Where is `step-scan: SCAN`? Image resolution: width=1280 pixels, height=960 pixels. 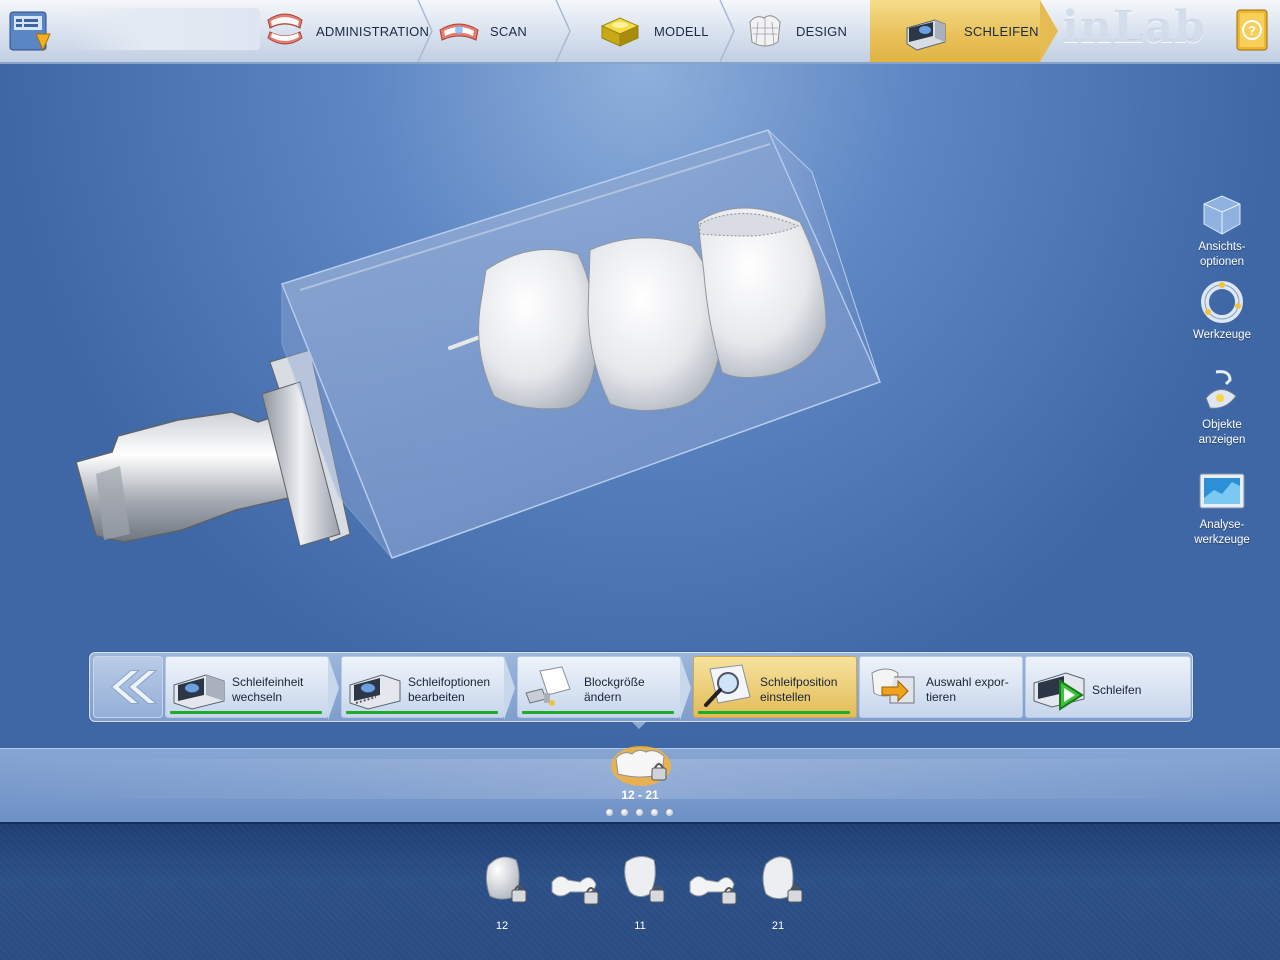
step-scan: SCAN is located at coordinates (481, 31).